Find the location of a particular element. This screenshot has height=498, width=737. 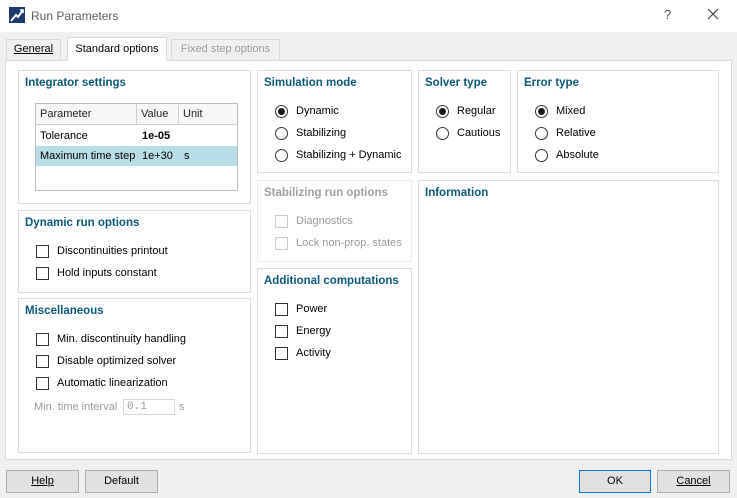

cell-unit: s is located at coordinates (187, 156).